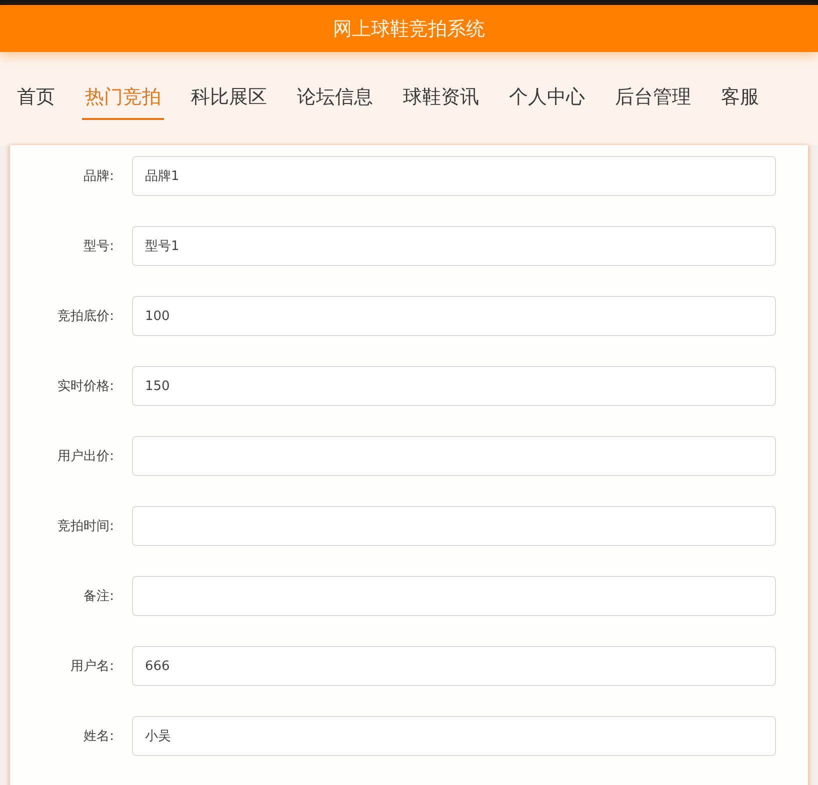 The height and width of the screenshot is (785, 818). Describe the element at coordinates (454, 736) in the screenshot. I see `input-field: 小吴` at that location.